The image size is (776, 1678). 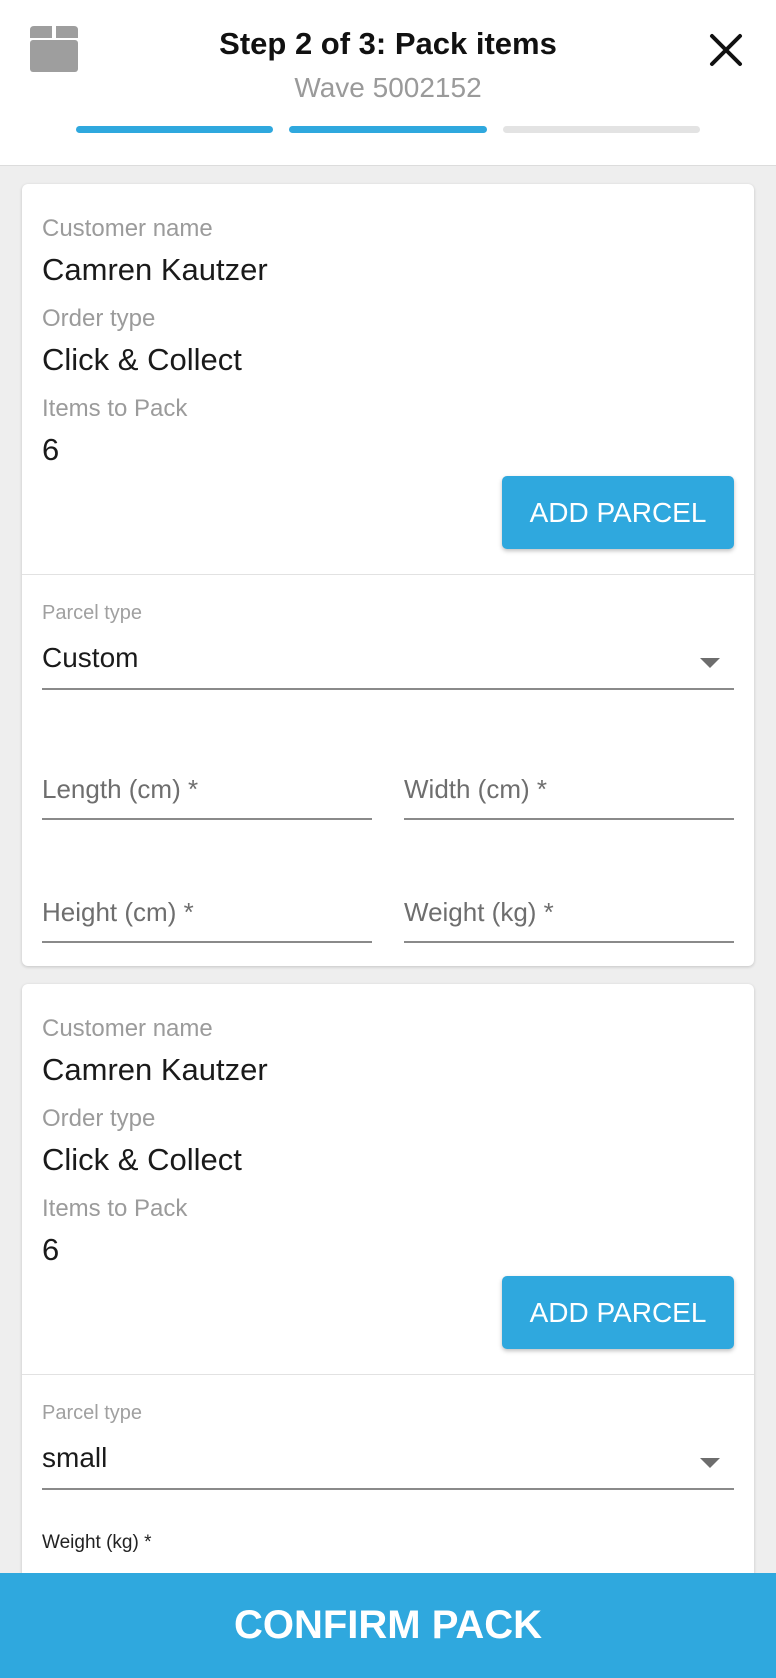 I want to click on step-progress, so click(x=388, y=130).